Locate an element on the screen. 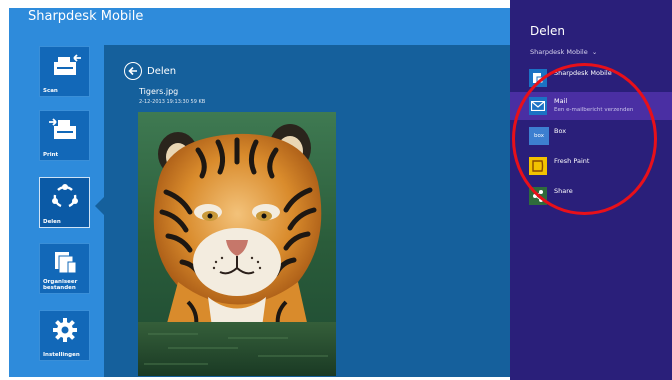  file-name: Tigers.jpg is located at coordinates (159, 91).